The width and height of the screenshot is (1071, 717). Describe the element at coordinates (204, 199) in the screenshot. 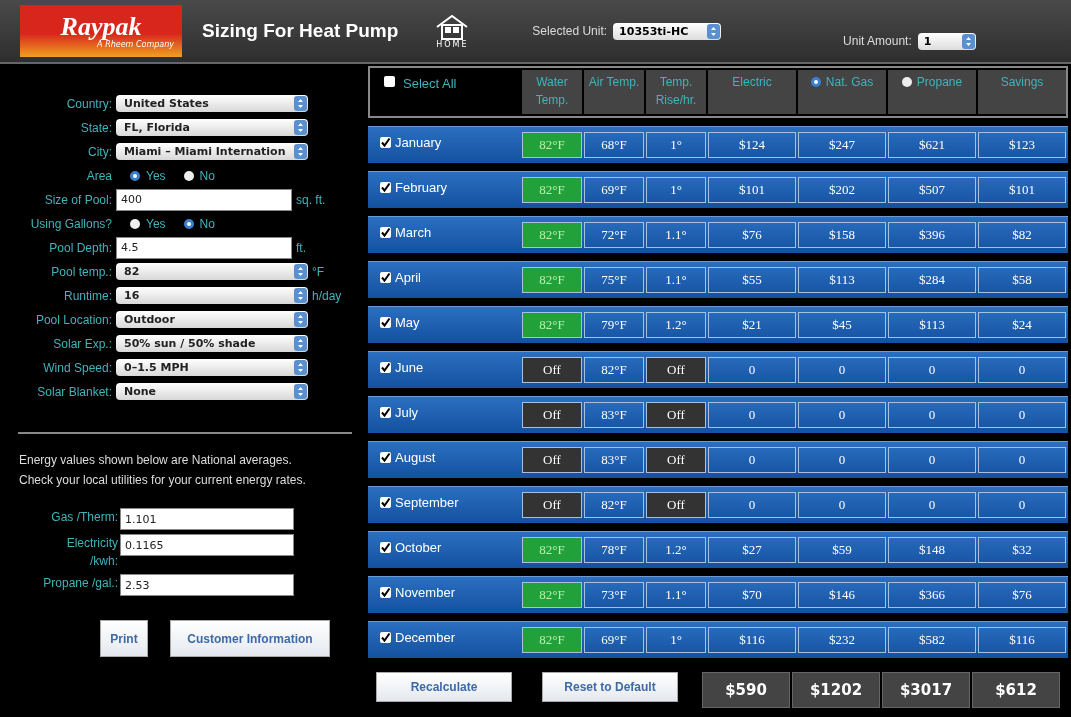

I see `input-field: 400` at that location.